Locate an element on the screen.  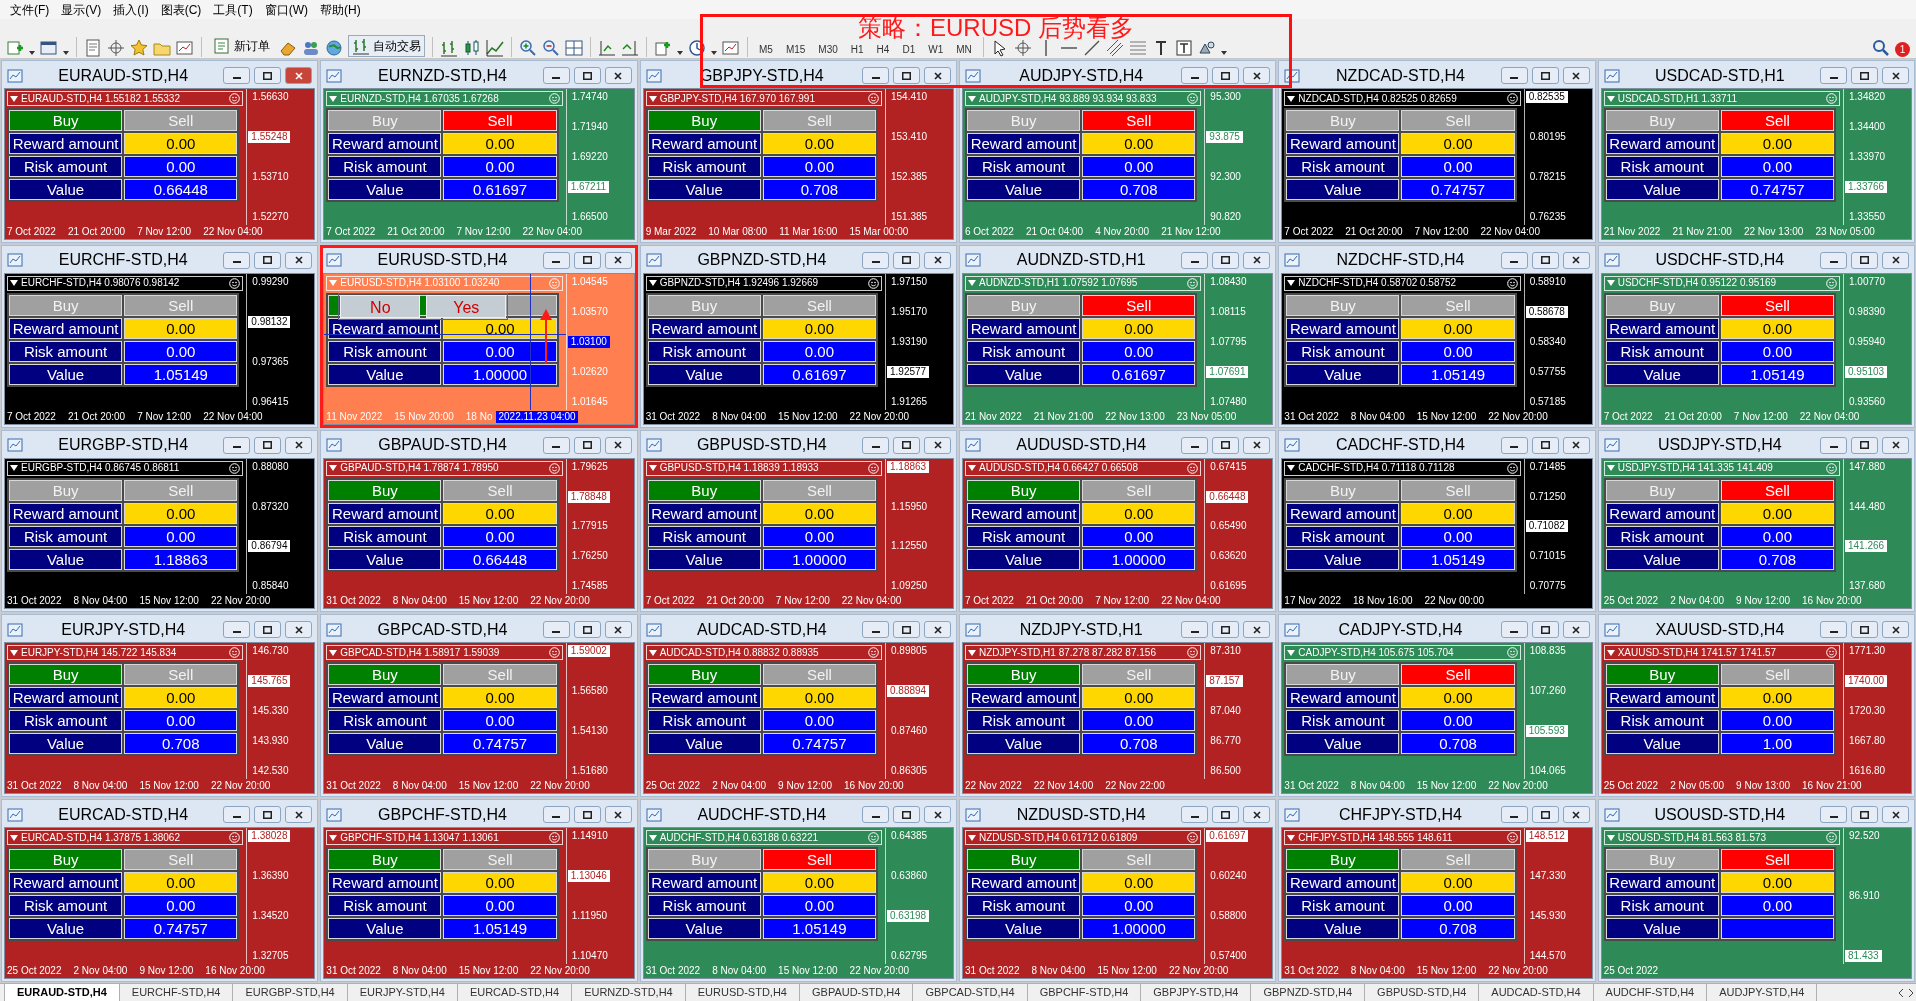
price-label: 1.56580 is located at coordinates (589, 691).